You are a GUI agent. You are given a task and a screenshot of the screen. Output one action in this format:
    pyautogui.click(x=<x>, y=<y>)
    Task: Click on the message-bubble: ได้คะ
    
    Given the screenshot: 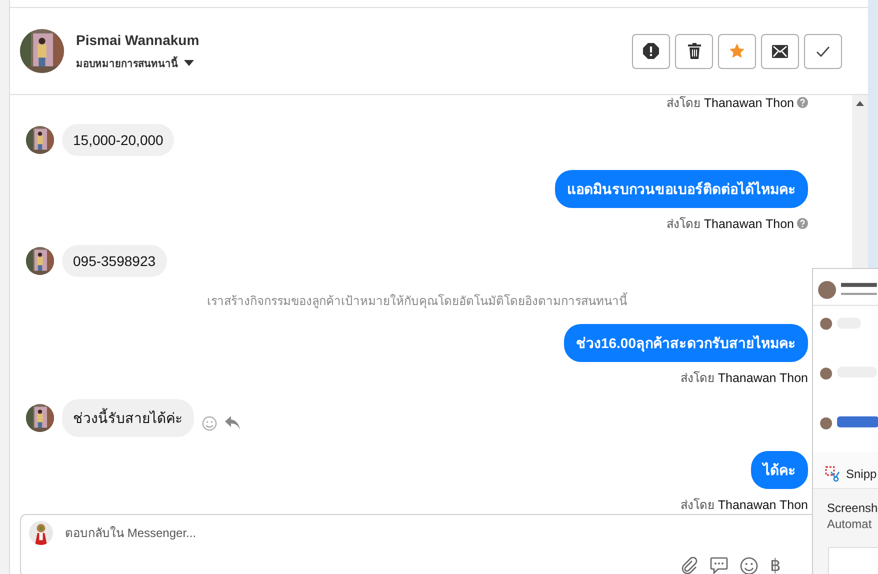 What is the action you would take?
    pyautogui.click(x=779, y=470)
    